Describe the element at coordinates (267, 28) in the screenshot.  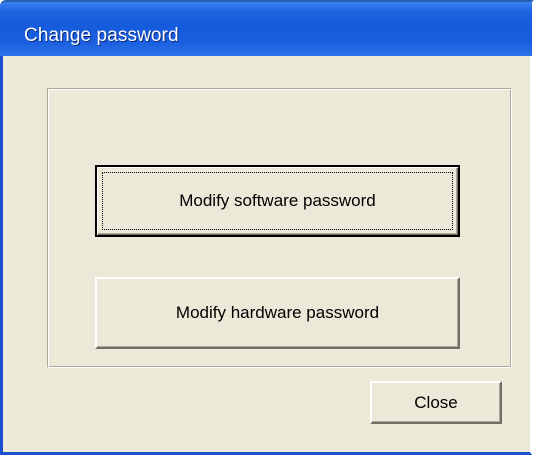
I see `title-bar: Change password` at that location.